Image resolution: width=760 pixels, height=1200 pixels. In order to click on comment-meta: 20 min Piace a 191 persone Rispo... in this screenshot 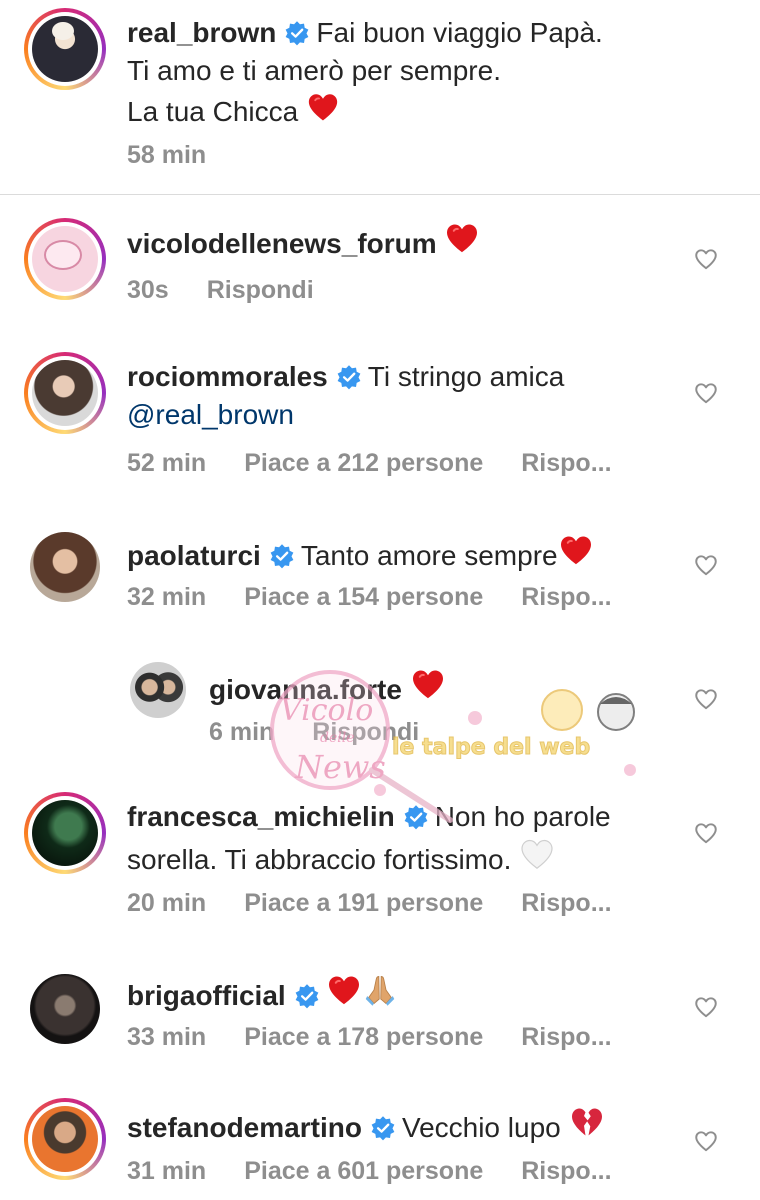, I will do `click(388, 903)`.